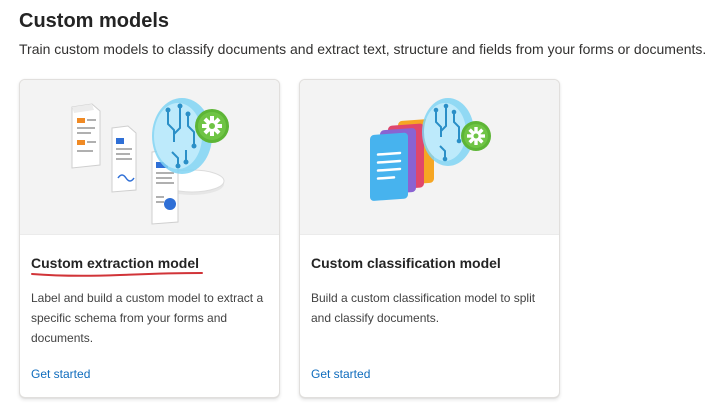 This screenshot has width=728, height=416. Describe the element at coordinates (117, 274) in the screenshot. I see `annotation-underline` at that location.